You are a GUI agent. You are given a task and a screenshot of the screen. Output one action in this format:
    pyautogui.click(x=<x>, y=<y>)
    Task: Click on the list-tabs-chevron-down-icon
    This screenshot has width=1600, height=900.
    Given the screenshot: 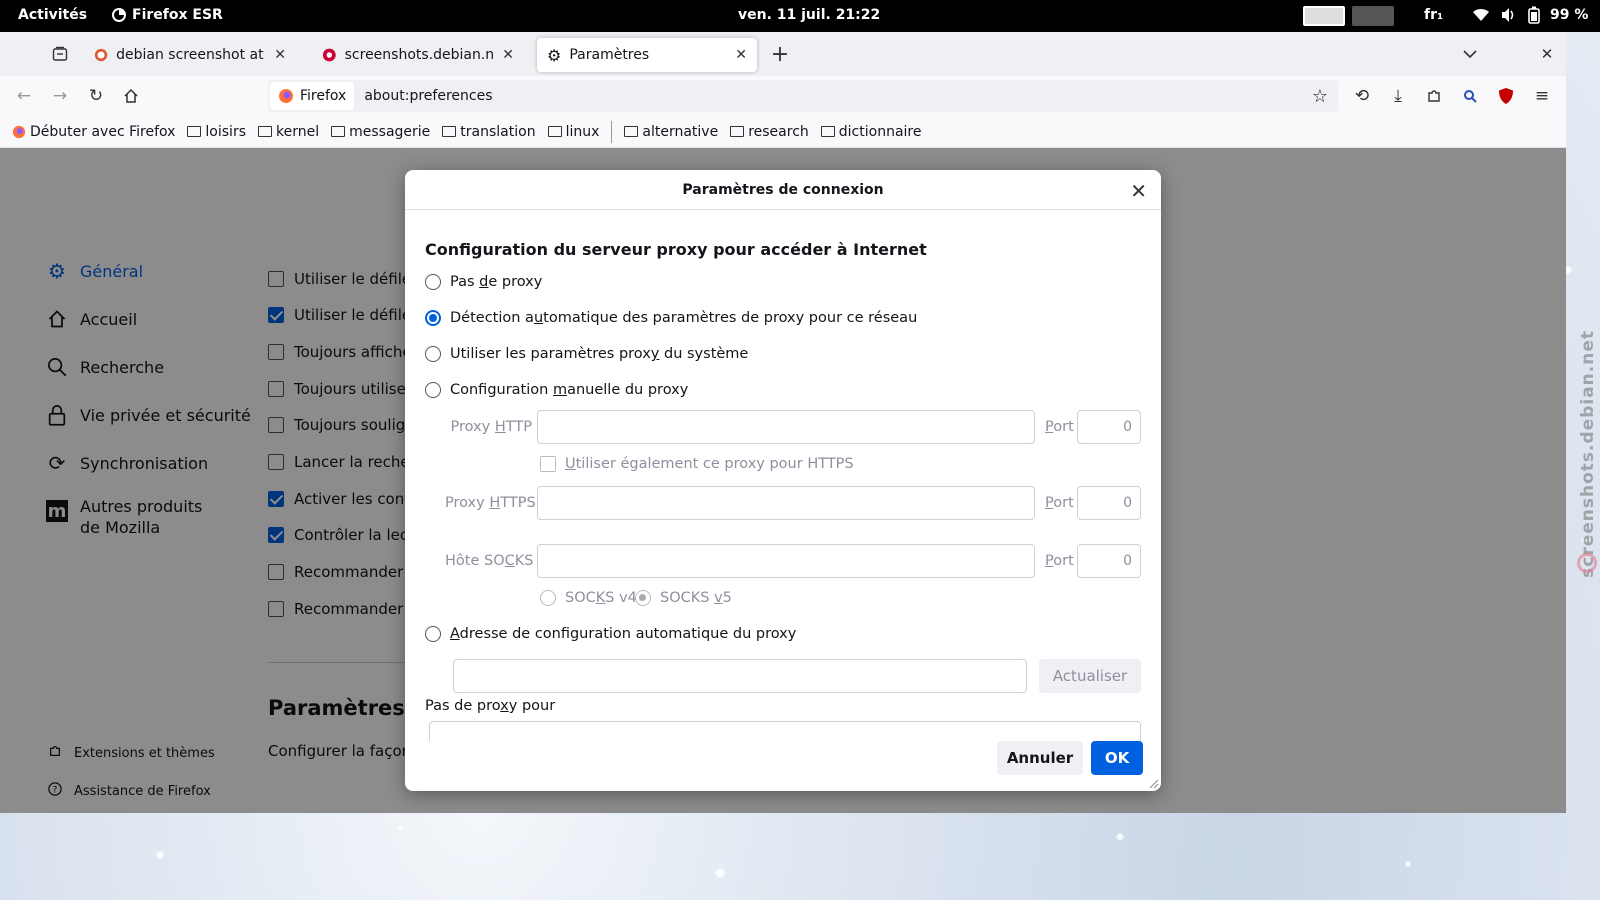 What is the action you would take?
    pyautogui.click(x=1470, y=54)
    